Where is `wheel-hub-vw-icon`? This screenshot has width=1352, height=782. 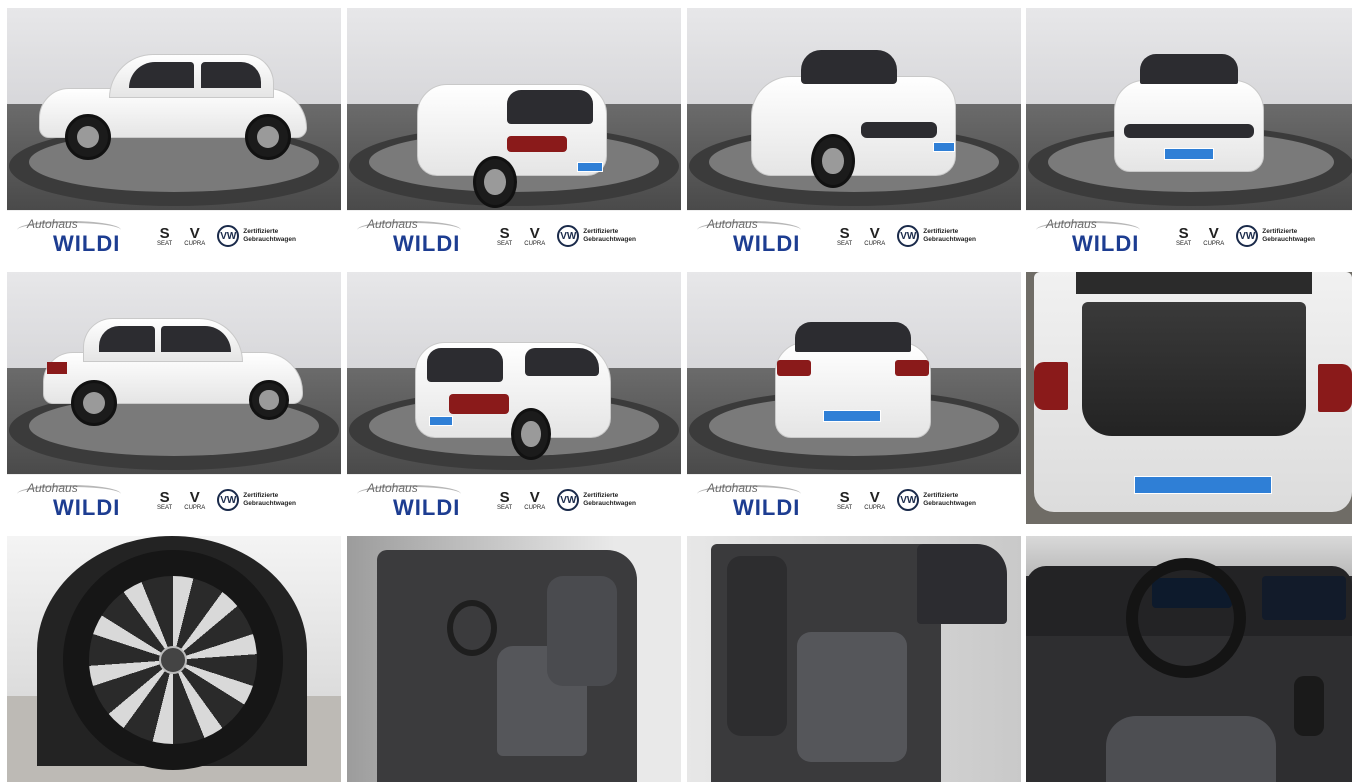 wheel-hub-vw-icon is located at coordinates (173, 660).